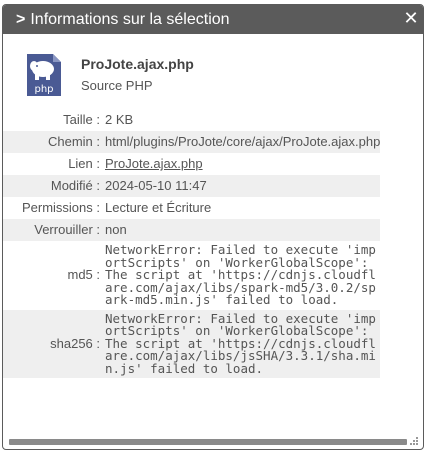 The image size is (426, 452). I want to click on property-row-link: Lien : ProJote.ajax.php, so click(213, 164).